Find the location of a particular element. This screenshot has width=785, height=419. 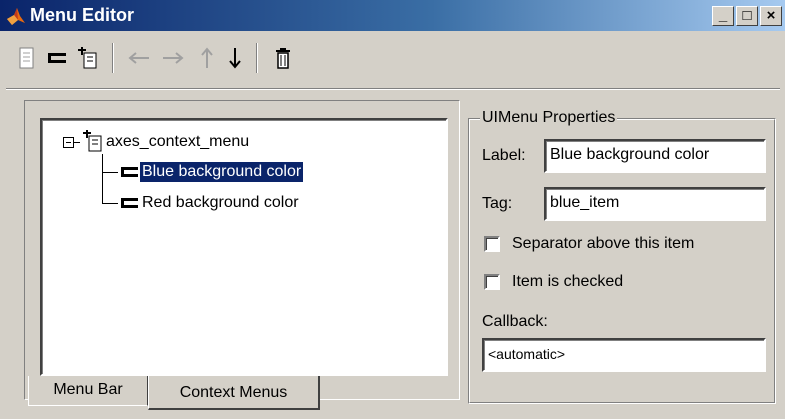

maximize-button: □ is located at coordinates (747, 16).